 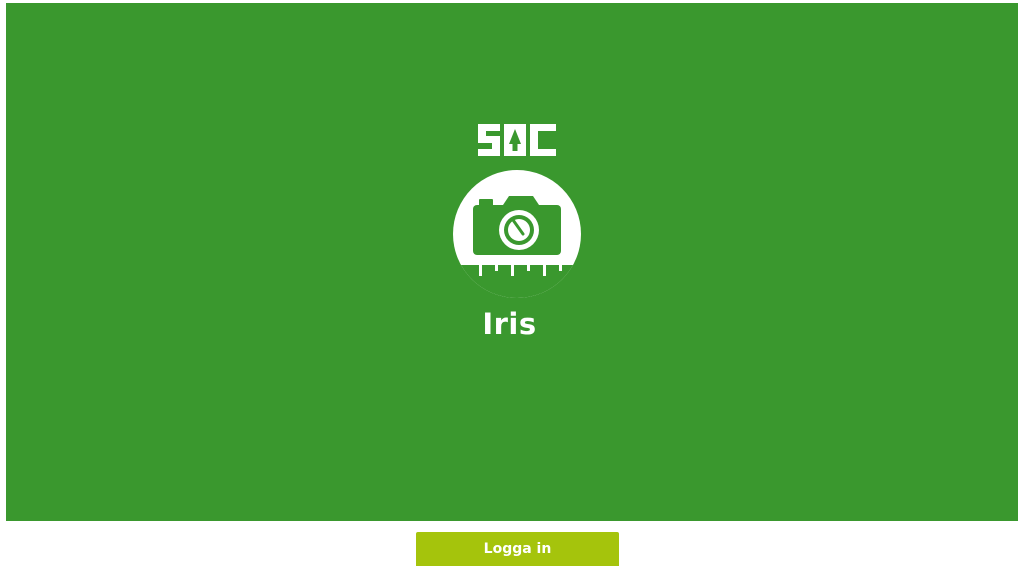 I want to click on app-title: Iris, so click(x=509, y=324).